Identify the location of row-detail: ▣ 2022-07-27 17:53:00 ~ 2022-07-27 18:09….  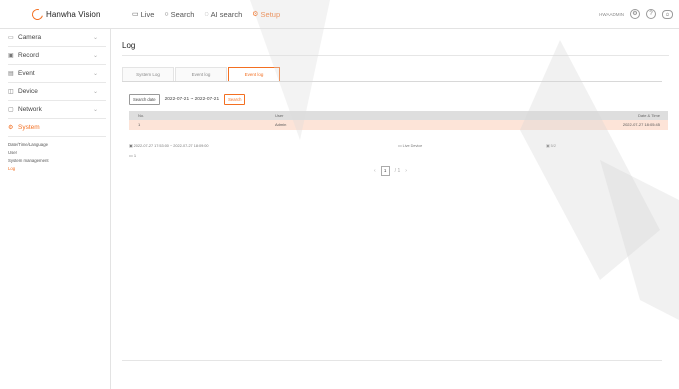
(389, 147).